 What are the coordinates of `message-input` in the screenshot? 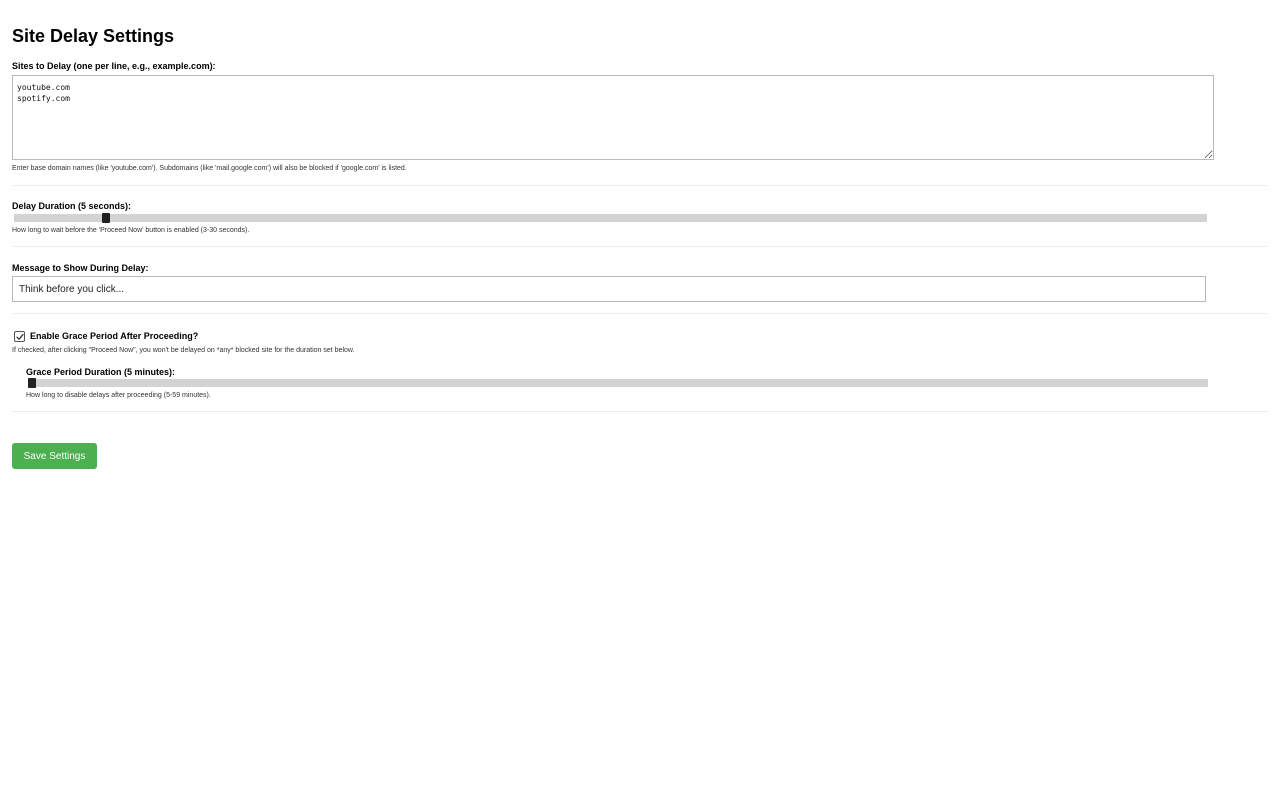 It's located at (609, 289).